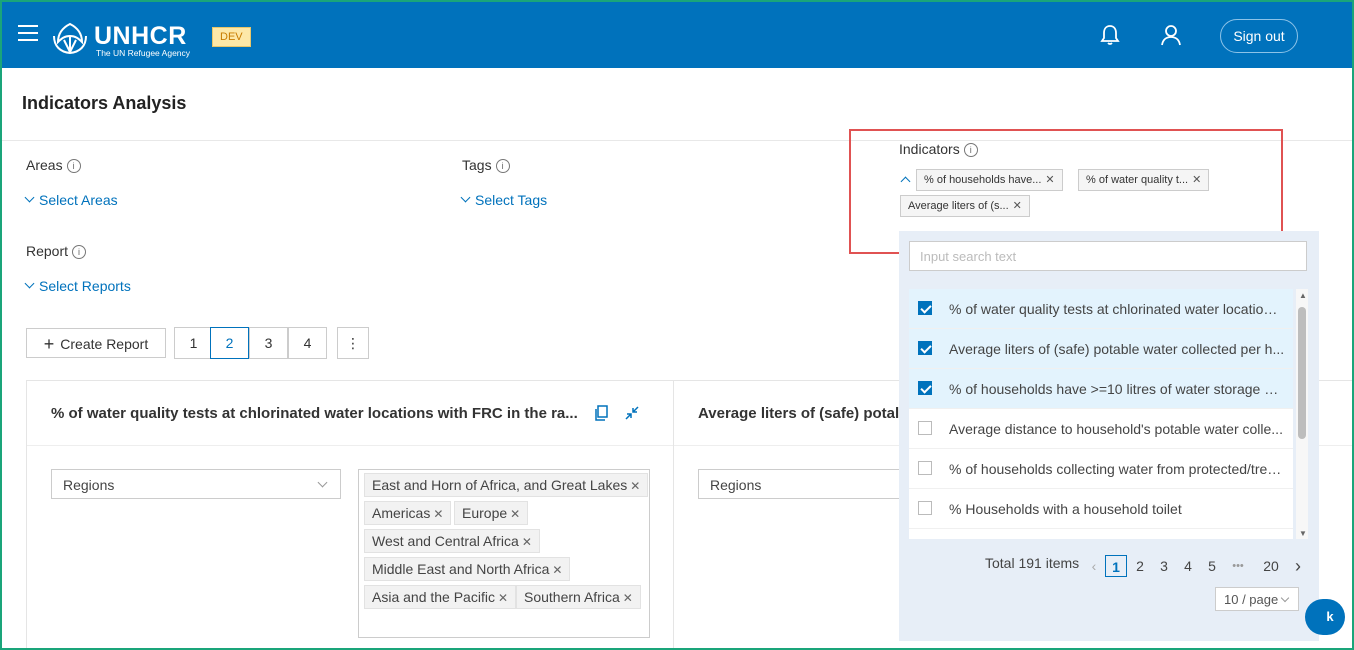  Describe the element at coordinates (44, 165) in the screenshot. I see `areas-label-text: Areas` at that location.